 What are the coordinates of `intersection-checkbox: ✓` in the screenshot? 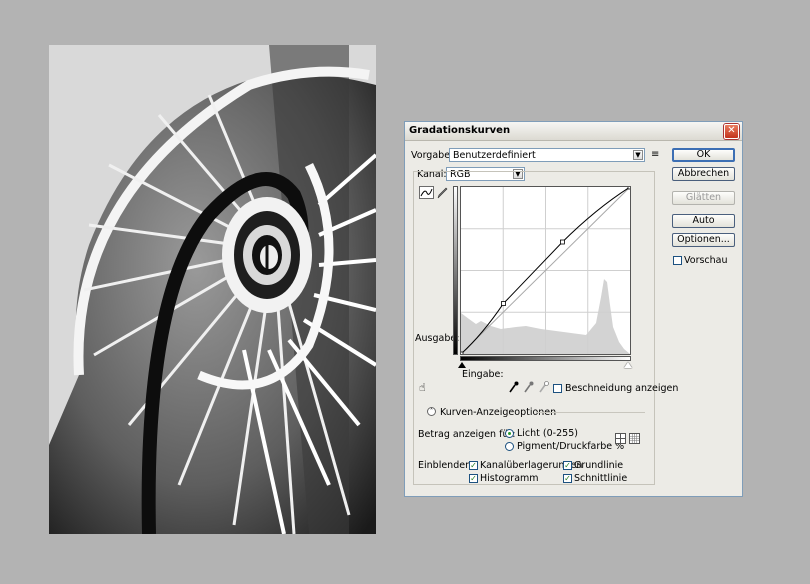 It's located at (567, 478).